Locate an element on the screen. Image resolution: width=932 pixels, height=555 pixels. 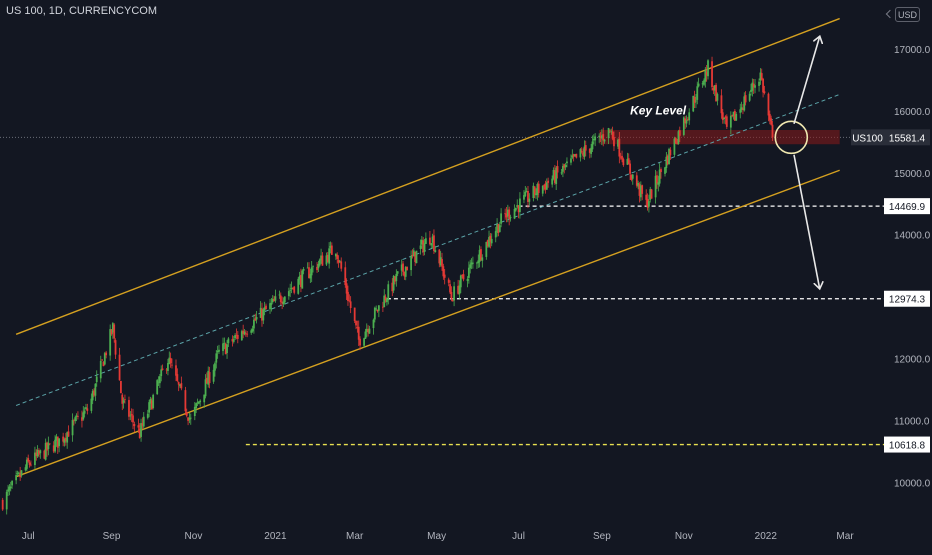
x-tick-label: Sep is located at coordinates (602, 536).